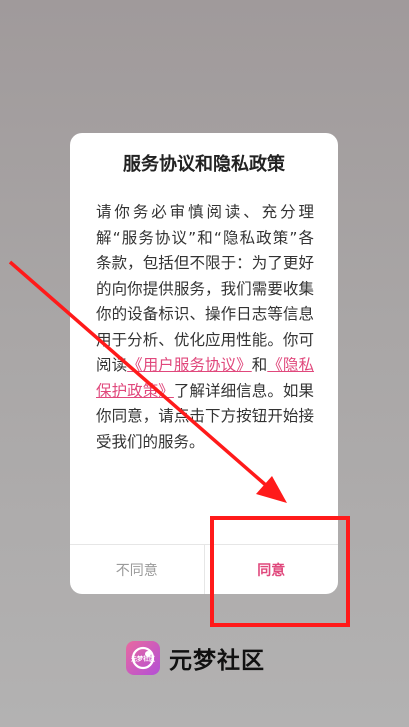  I want to click on agree-button: 同意, so click(272, 569).